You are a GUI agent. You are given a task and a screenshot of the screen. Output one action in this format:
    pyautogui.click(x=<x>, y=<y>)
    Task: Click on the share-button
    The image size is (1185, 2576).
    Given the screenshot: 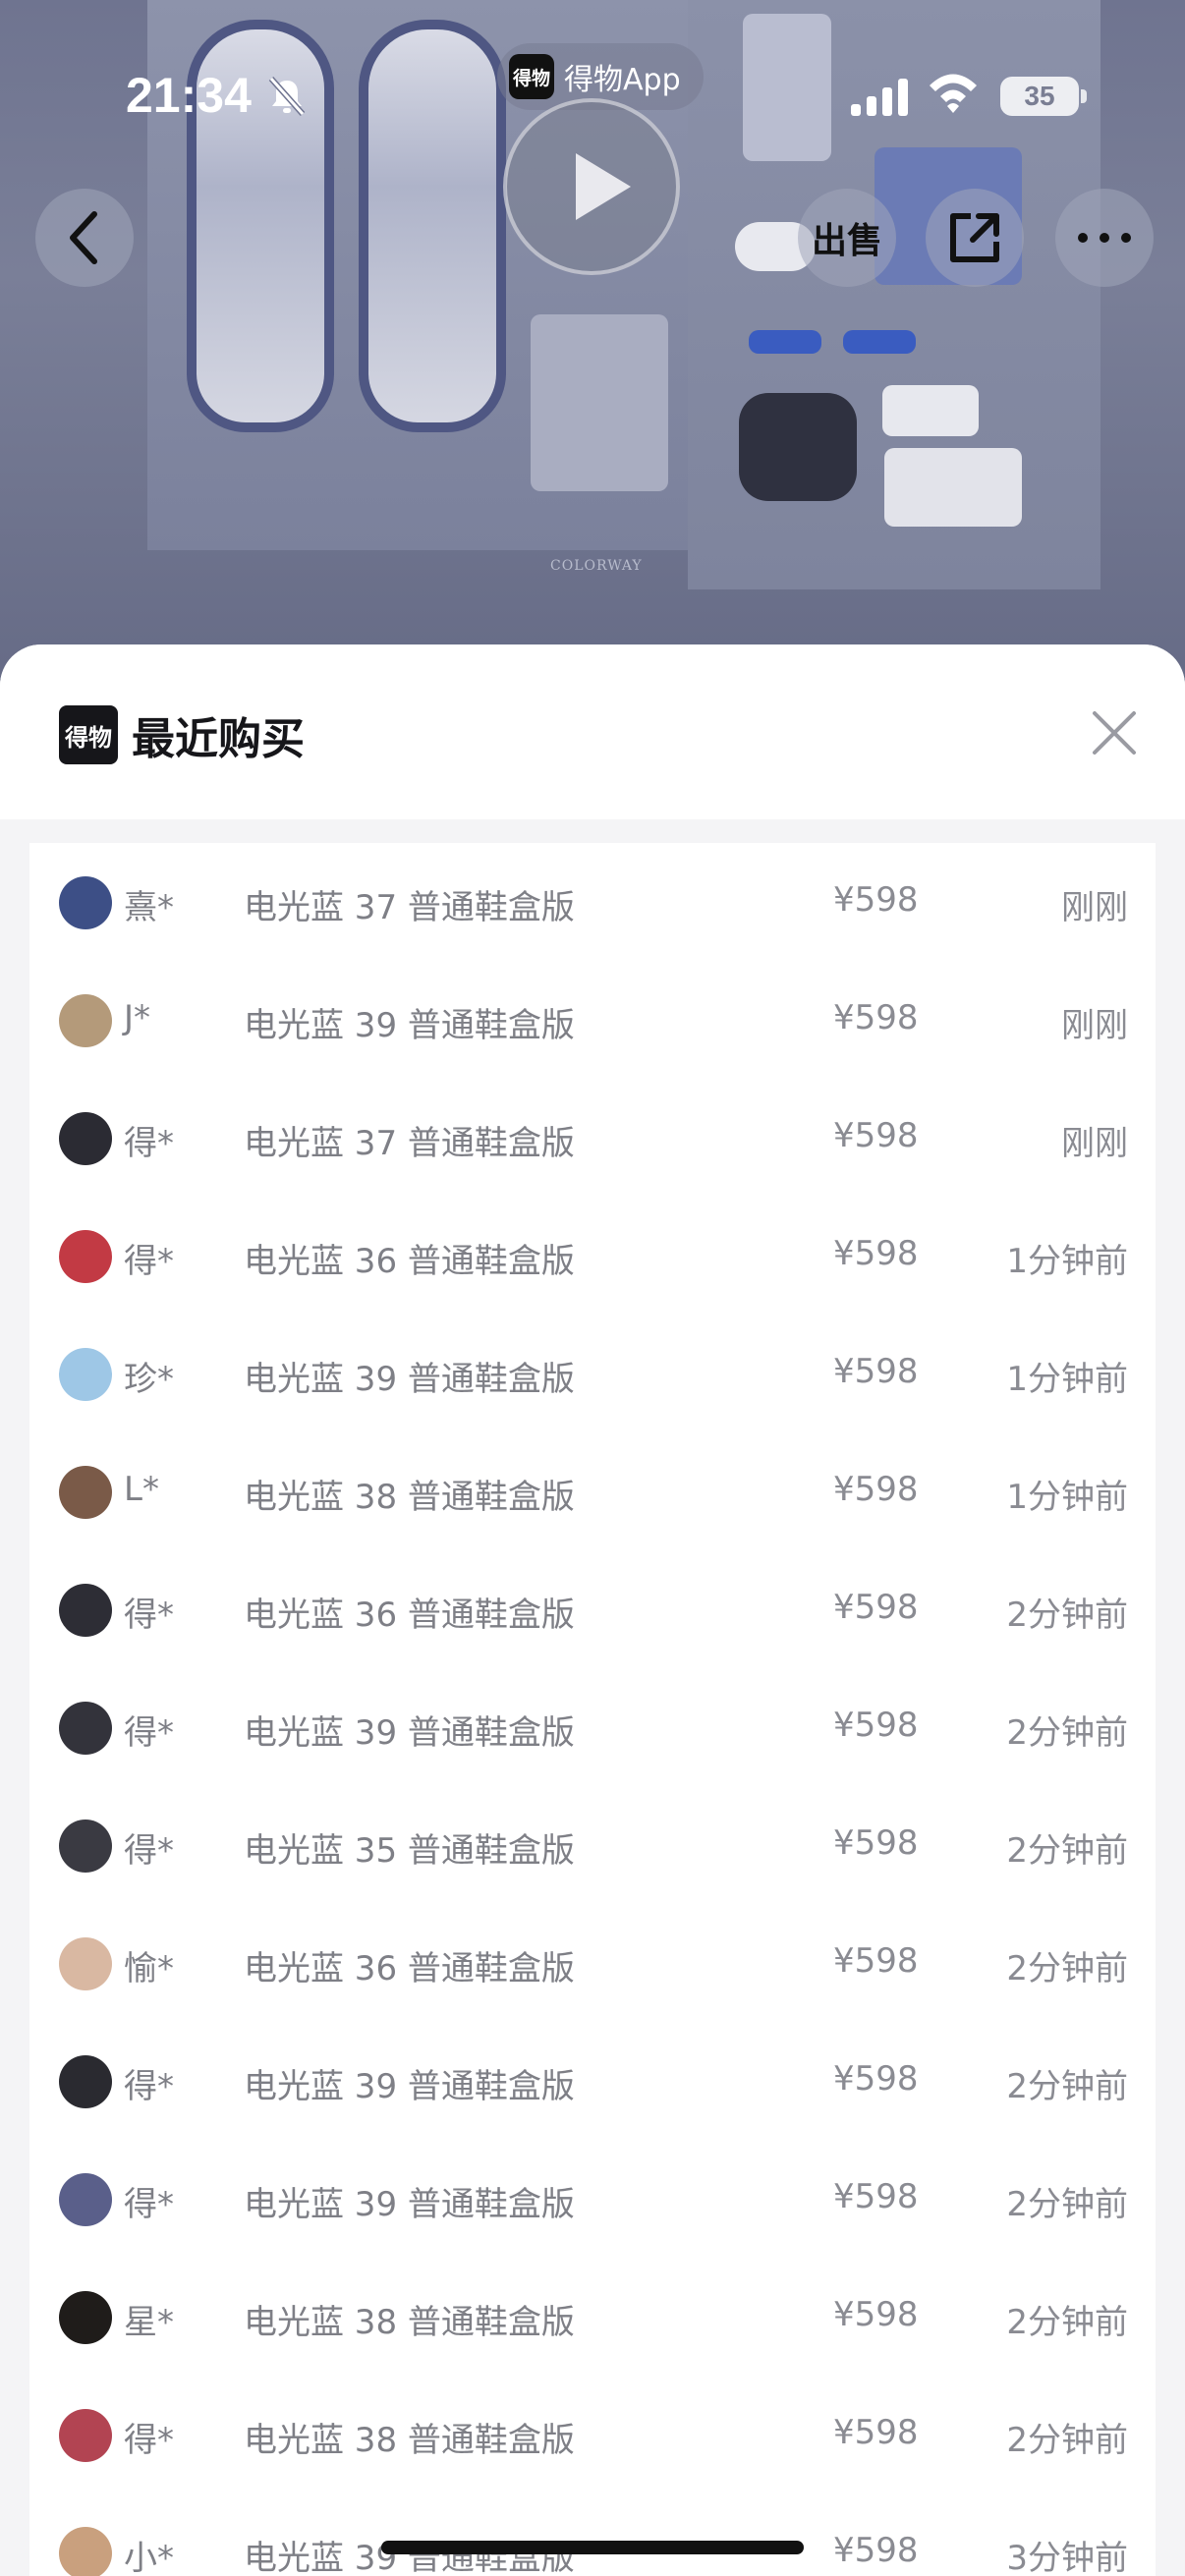 What is the action you would take?
    pyautogui.click(x=975, y=238)
    